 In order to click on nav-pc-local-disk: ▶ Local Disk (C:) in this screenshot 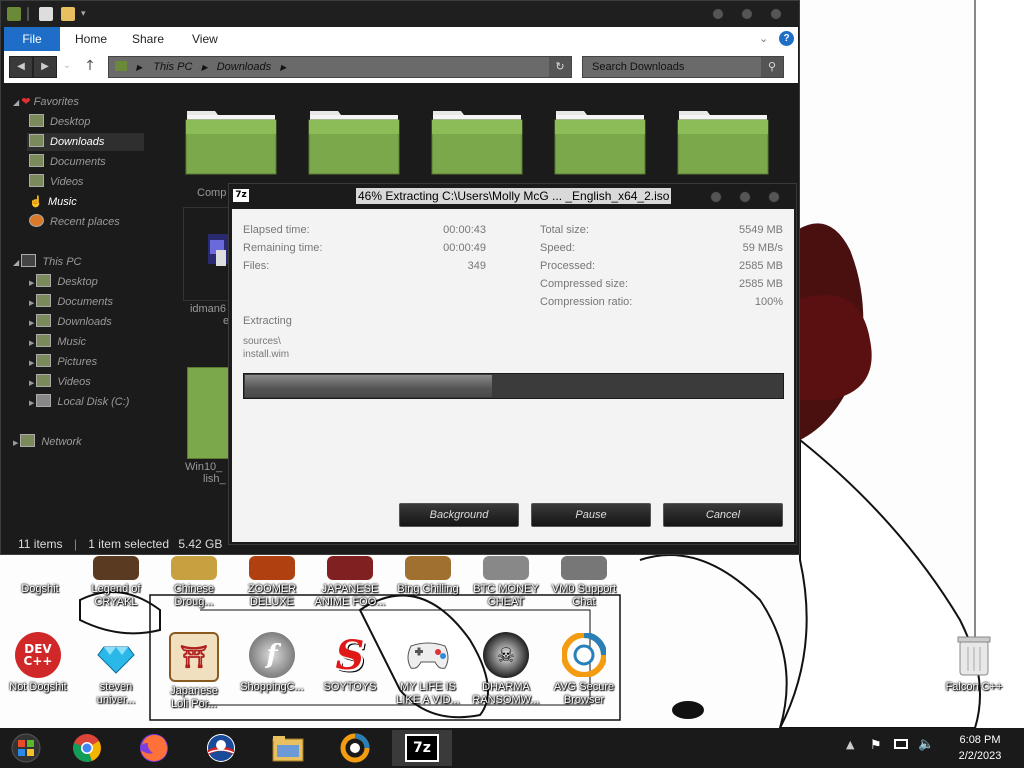, I will do `click(79, 402)`.